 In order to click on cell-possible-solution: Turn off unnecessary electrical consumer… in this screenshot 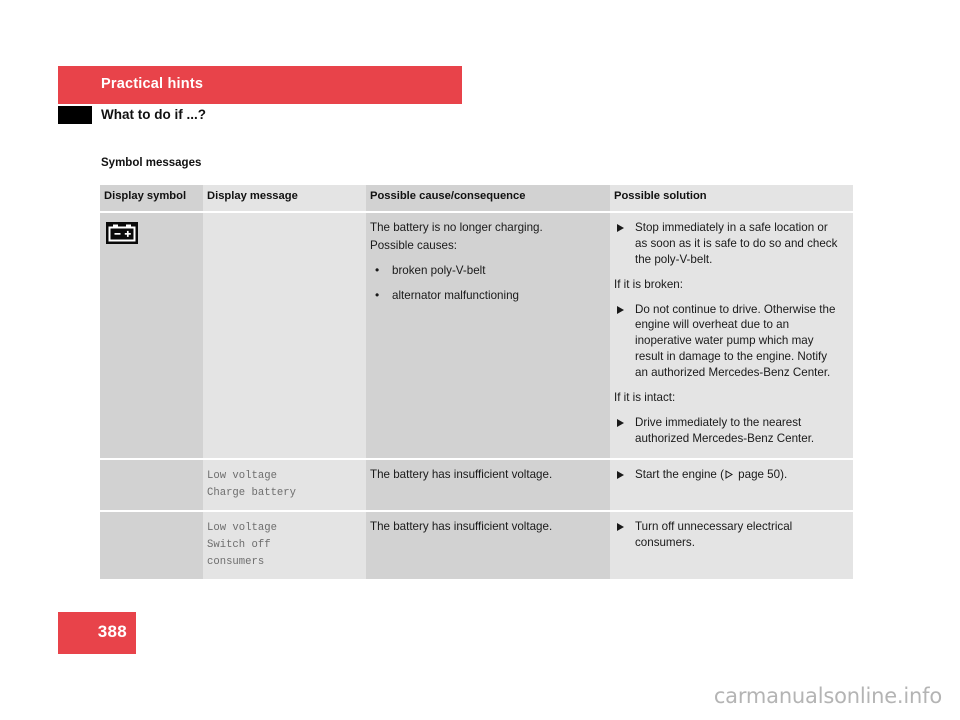, I will do `click(731, 544)`.